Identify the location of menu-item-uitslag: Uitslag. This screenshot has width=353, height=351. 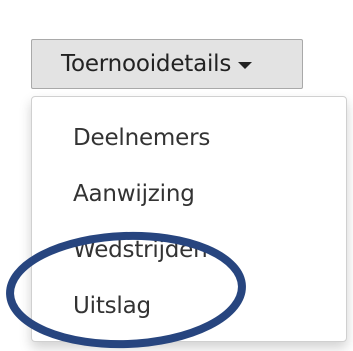
(112, 306).